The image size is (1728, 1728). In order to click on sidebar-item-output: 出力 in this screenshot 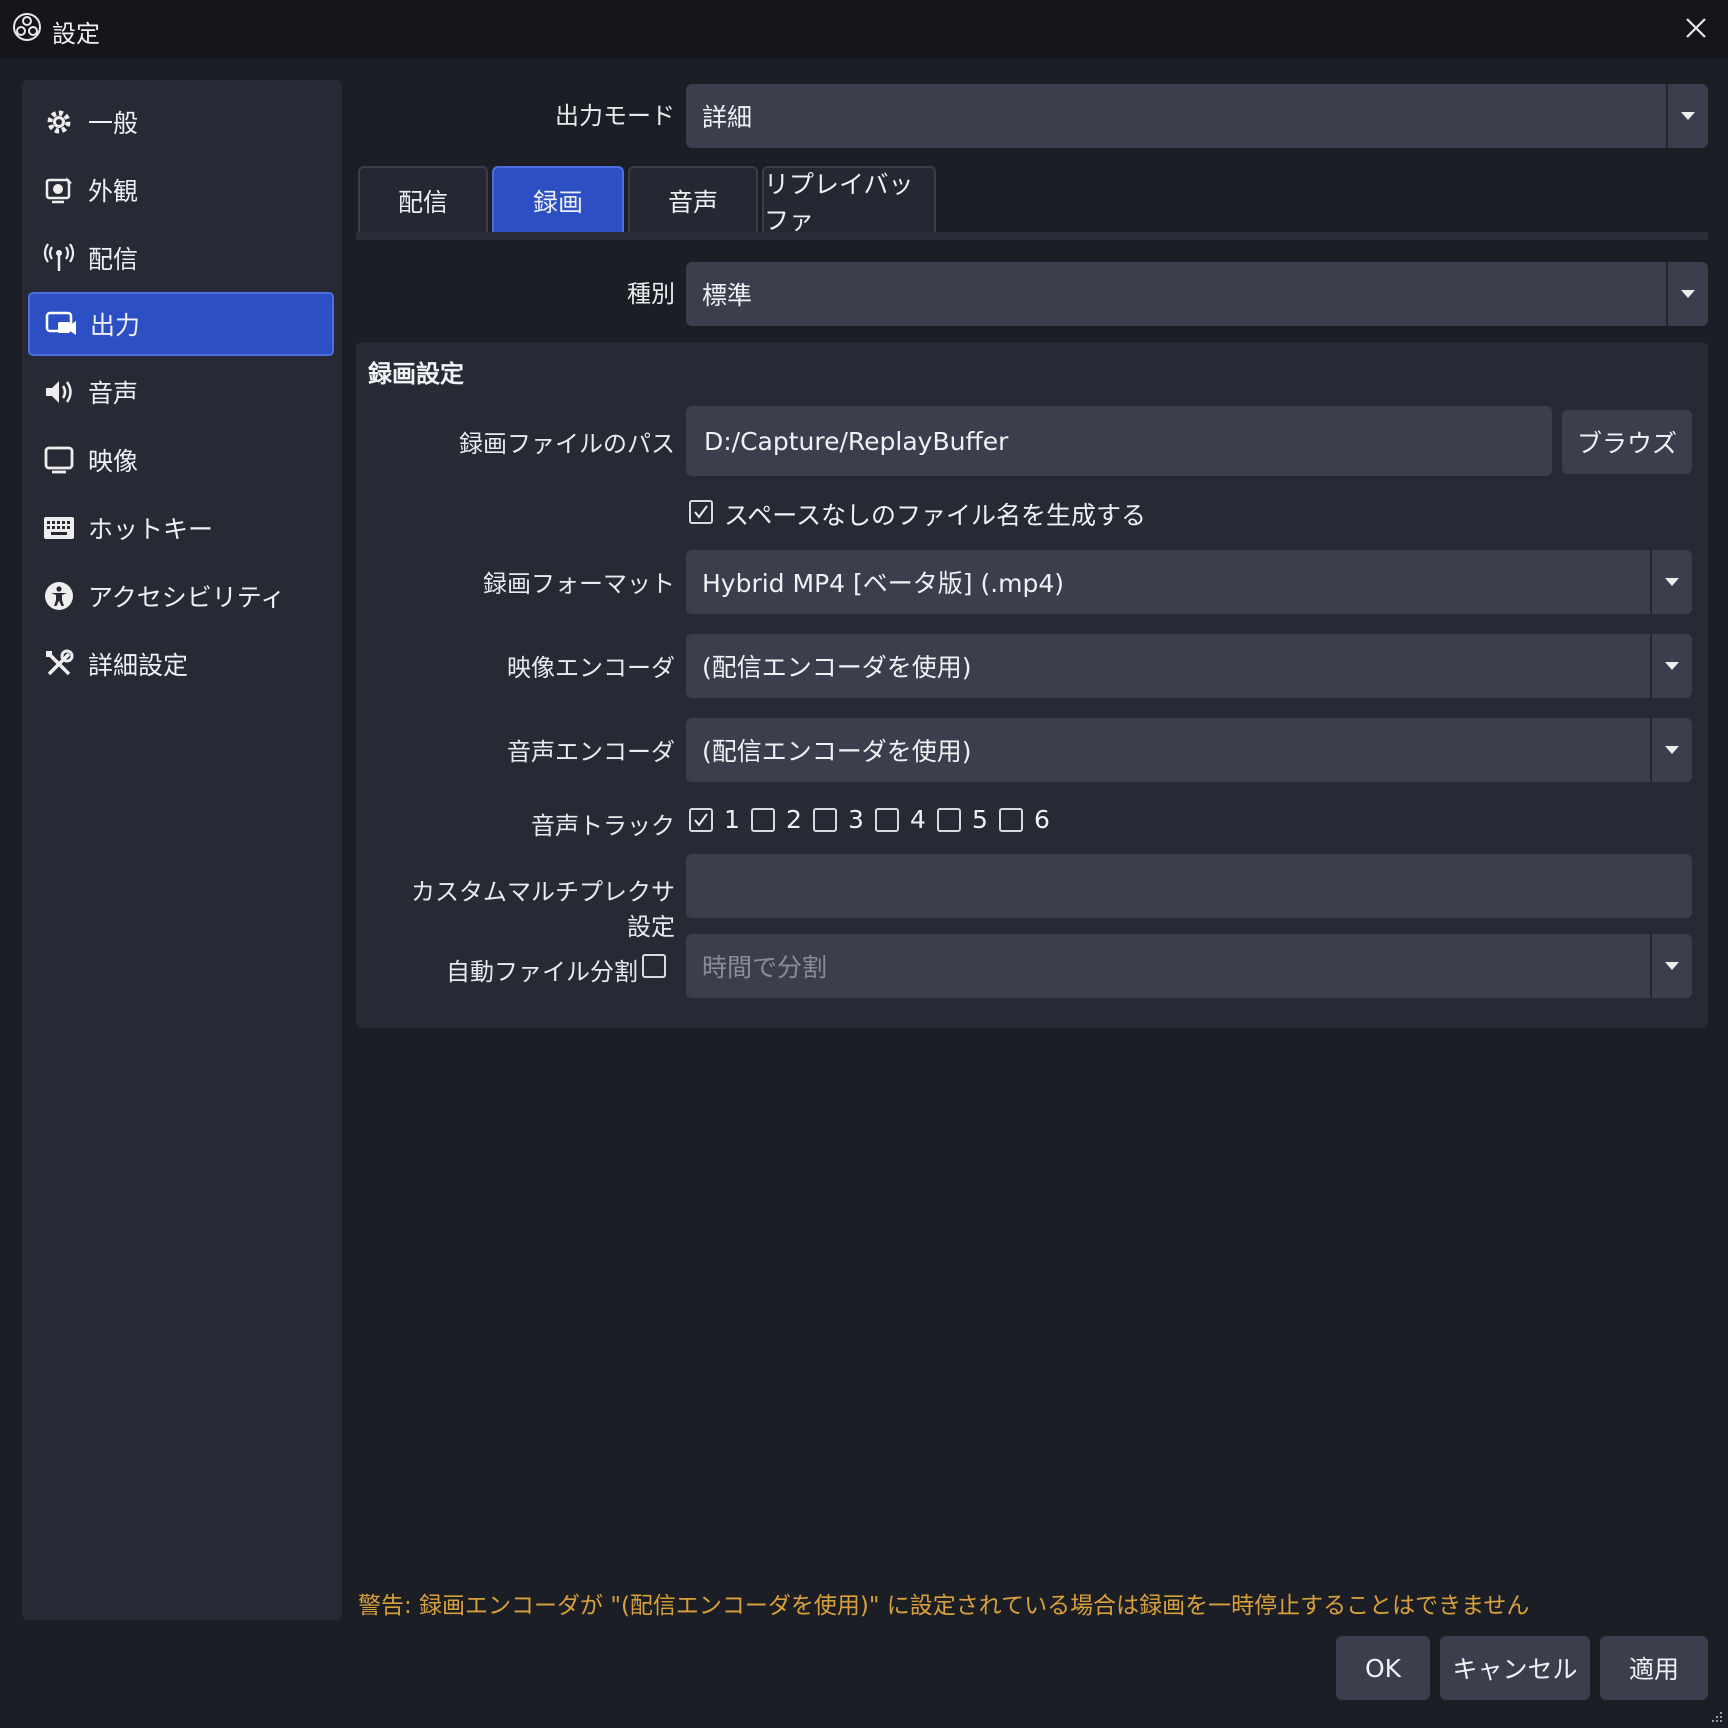, I will do `click(181, 324)`.